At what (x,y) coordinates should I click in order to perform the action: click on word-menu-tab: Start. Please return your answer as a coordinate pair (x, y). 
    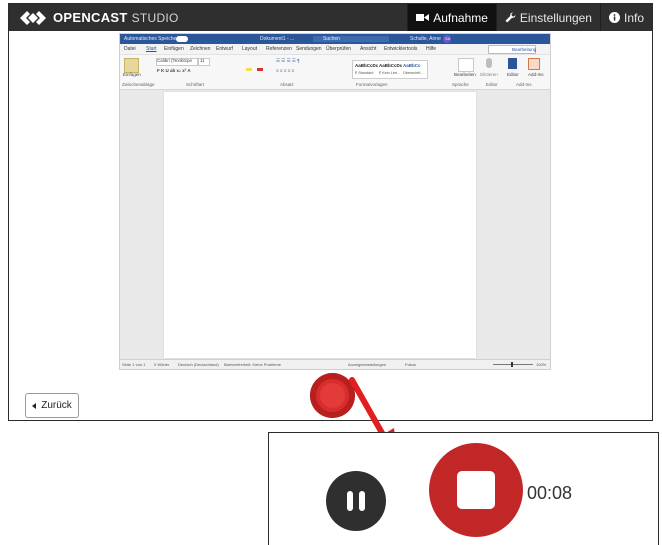
    Looking at the image, I should click on (151, 49).